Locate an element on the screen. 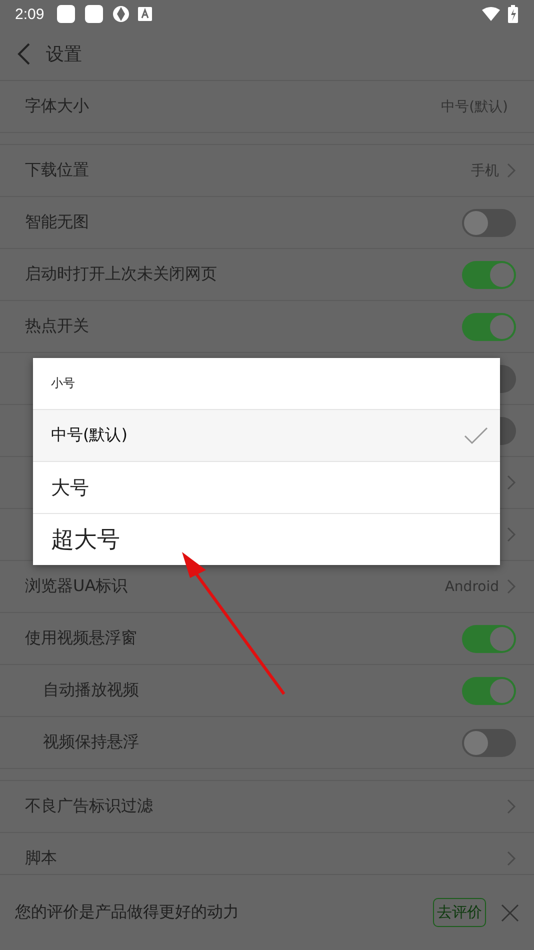  settings-row: 视频保持悬浮 is located at coordinates (267, 743).